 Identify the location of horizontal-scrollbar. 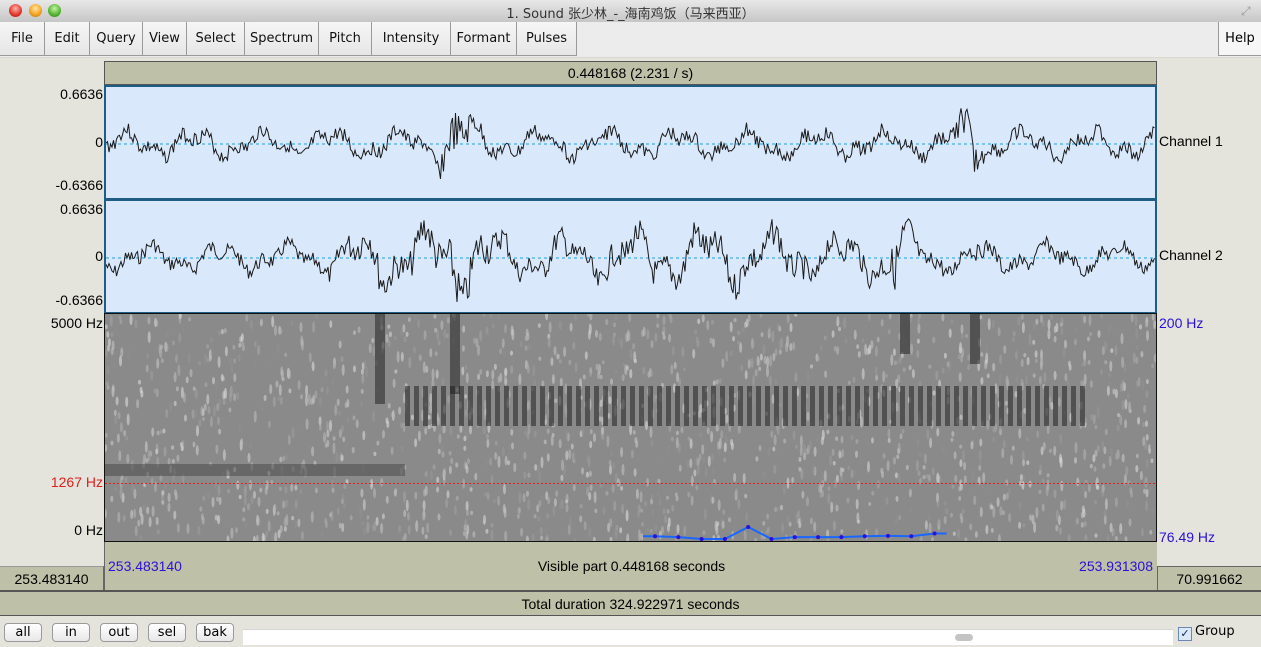
(708, 637).